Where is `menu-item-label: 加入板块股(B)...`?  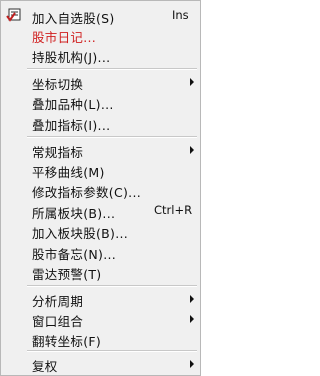
menu-item-label: 加入板块股(B)... is located at coordinates (80, 233).